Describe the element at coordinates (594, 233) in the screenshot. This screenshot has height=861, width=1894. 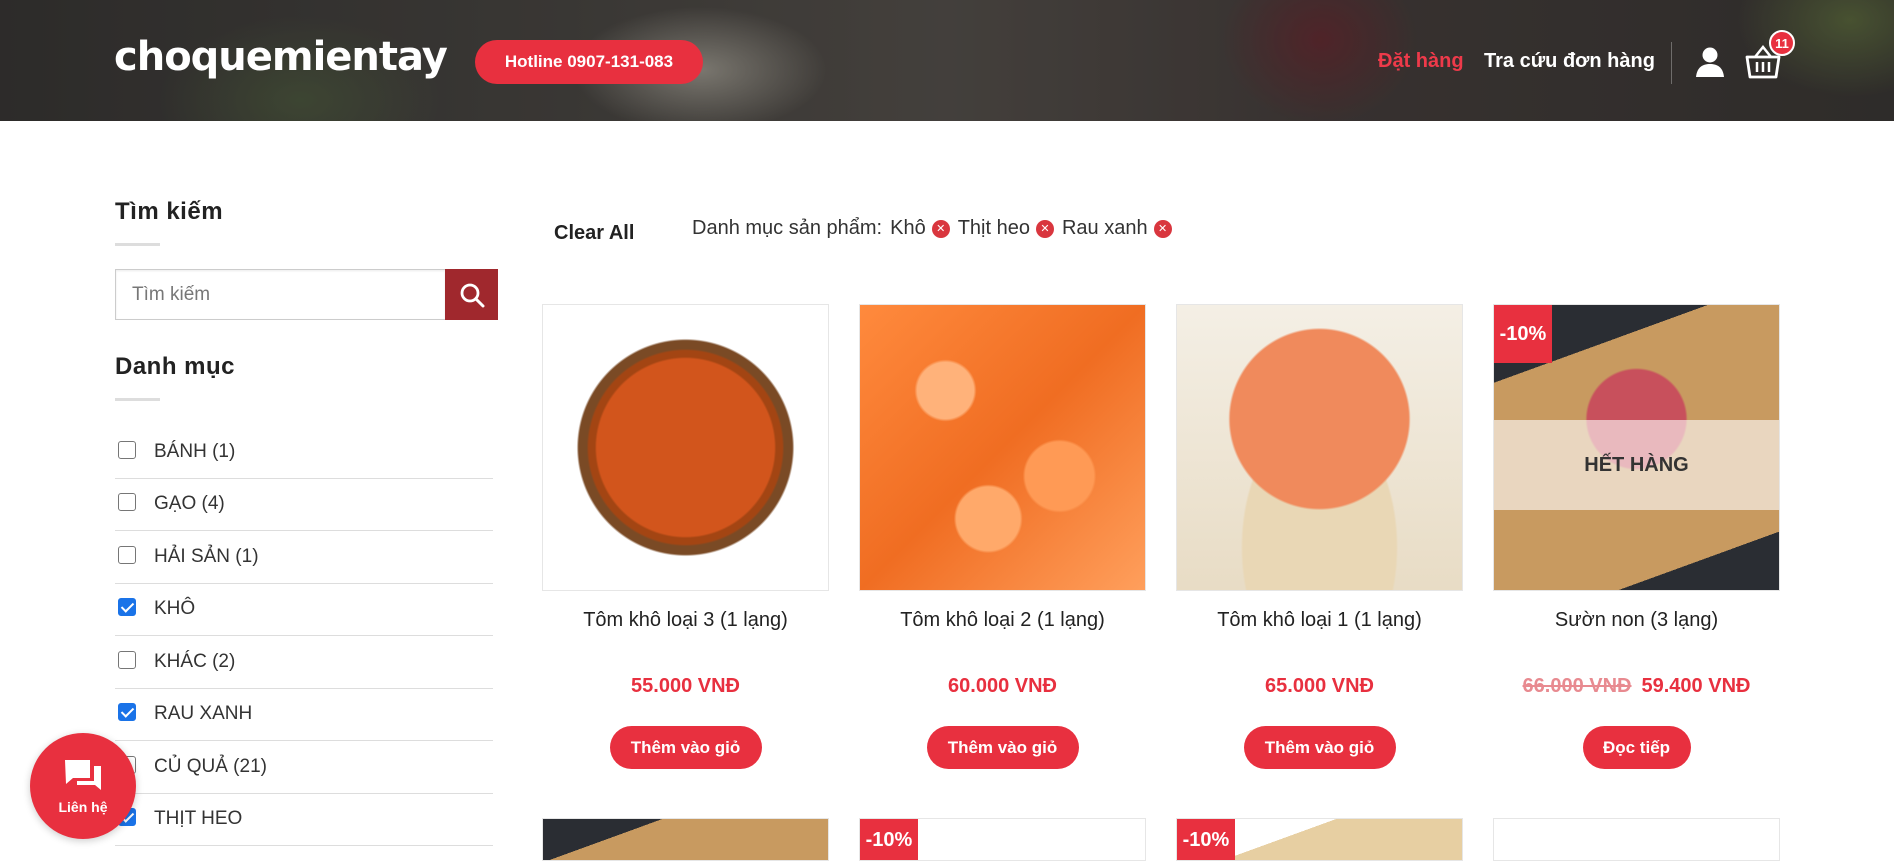
I see `clear-all-button: Clear All` at that location.